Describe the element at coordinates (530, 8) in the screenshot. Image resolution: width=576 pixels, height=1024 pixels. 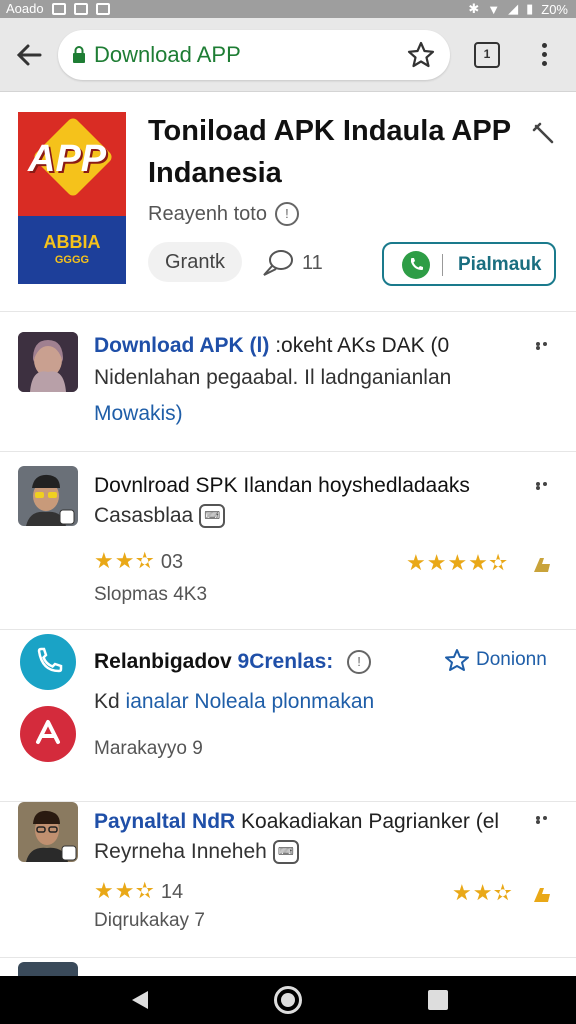
I see `battery-icon: ▮` at that location.